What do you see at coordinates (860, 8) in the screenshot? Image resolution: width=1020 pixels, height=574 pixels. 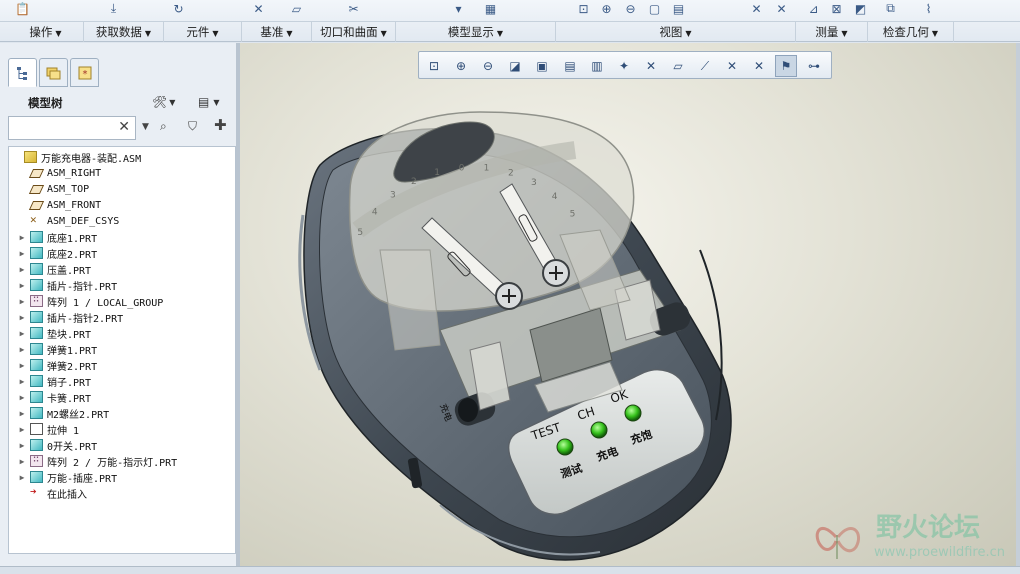 I see `measure-angle-icon: ◩` at bounding box center [860, 8].